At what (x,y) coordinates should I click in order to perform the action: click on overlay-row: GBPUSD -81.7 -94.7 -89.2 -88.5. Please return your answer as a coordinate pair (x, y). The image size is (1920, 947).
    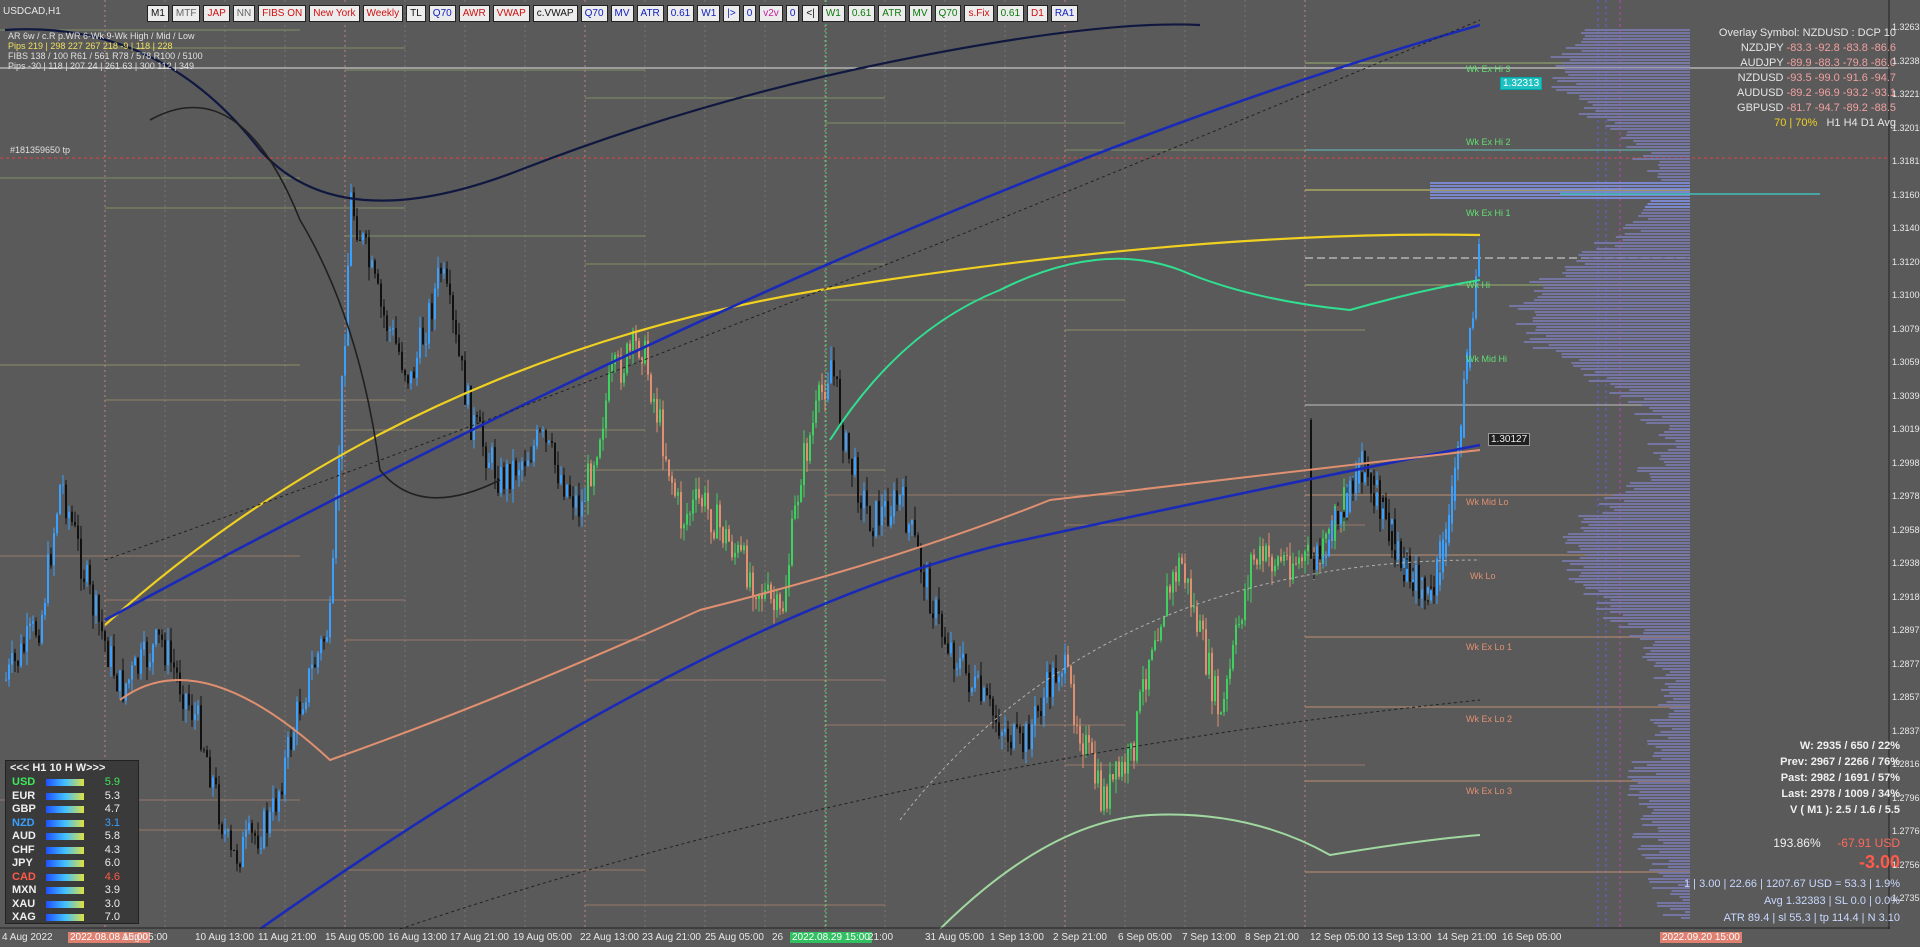
    Looking at the image, I should click on (1807, 108).